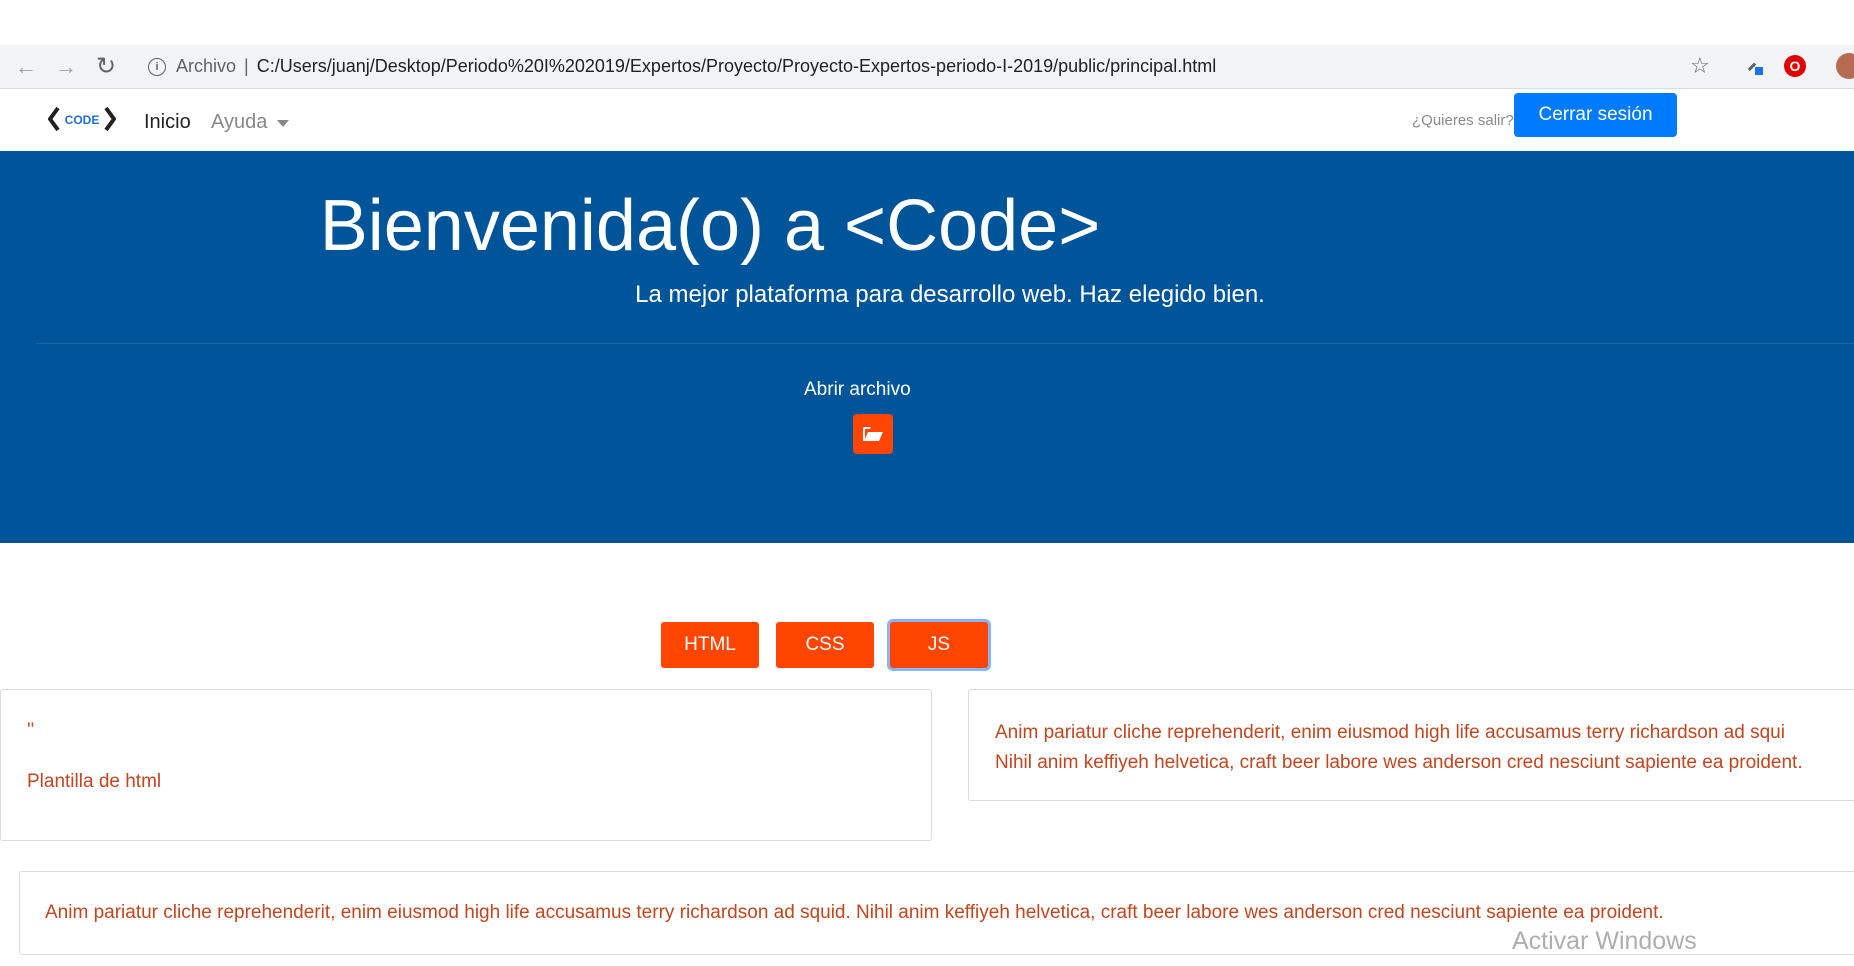 This screenshot has height=966, width=1854. What do you see at coordinates (206, 66) in the screenshot?
I see `address-chip: Archivo` at bounding box center [206, 66].